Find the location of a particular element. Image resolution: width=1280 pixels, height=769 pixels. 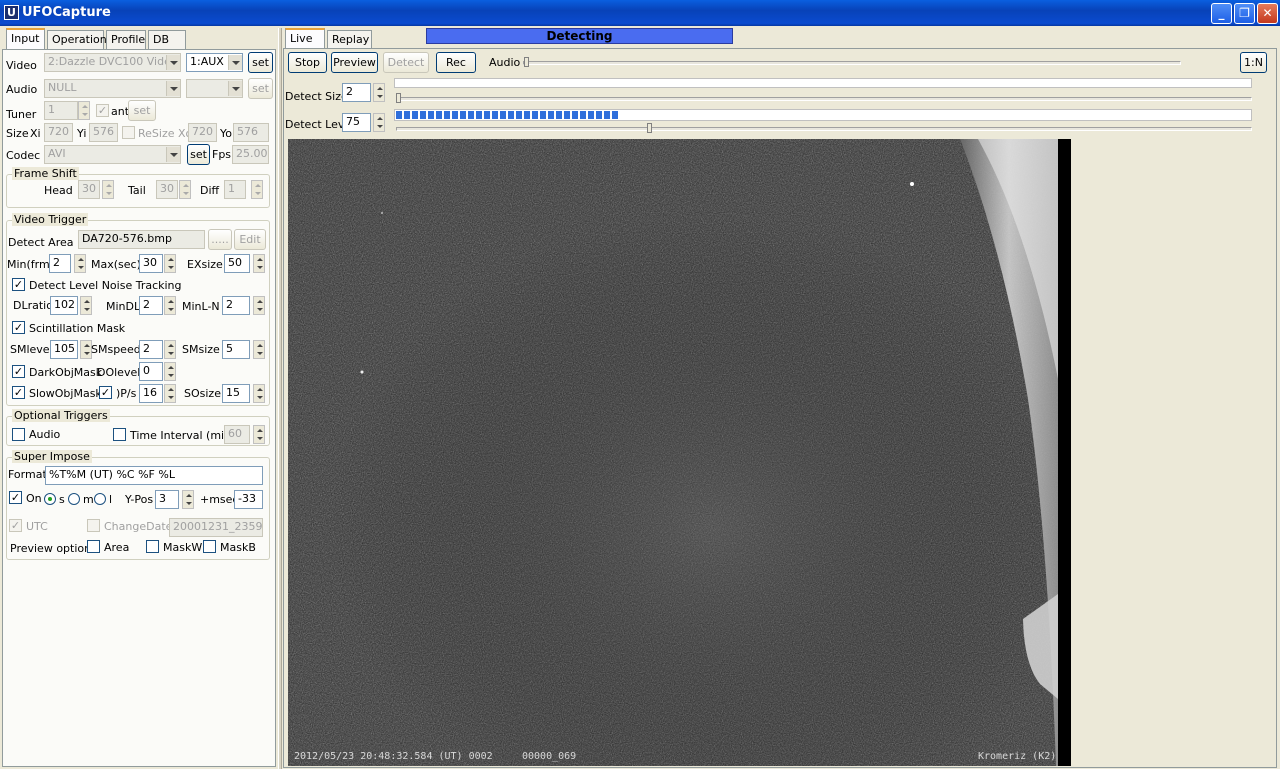

ps-stepper is located at coordinates (170, 393).